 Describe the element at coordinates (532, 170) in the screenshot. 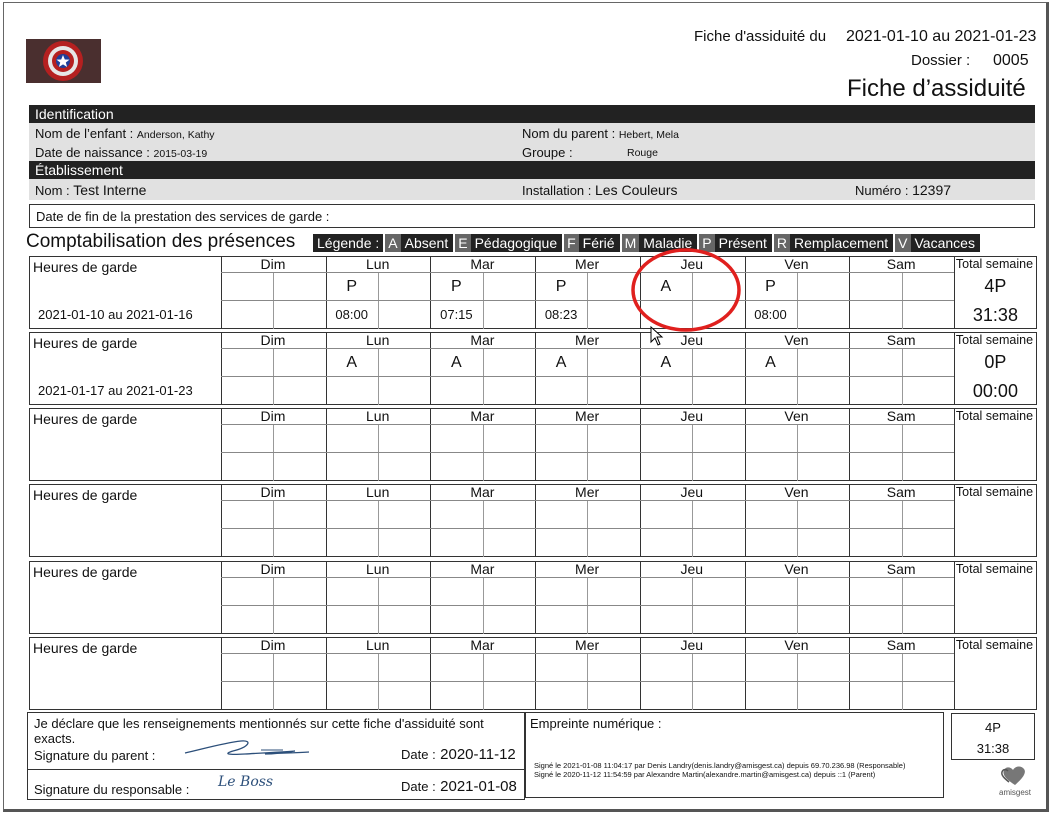

I see `etablissement-header: Établissement` at that location.